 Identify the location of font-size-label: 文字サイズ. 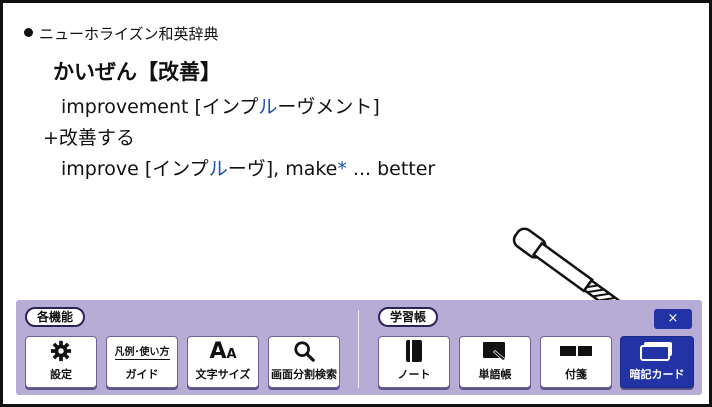
(223, 374).